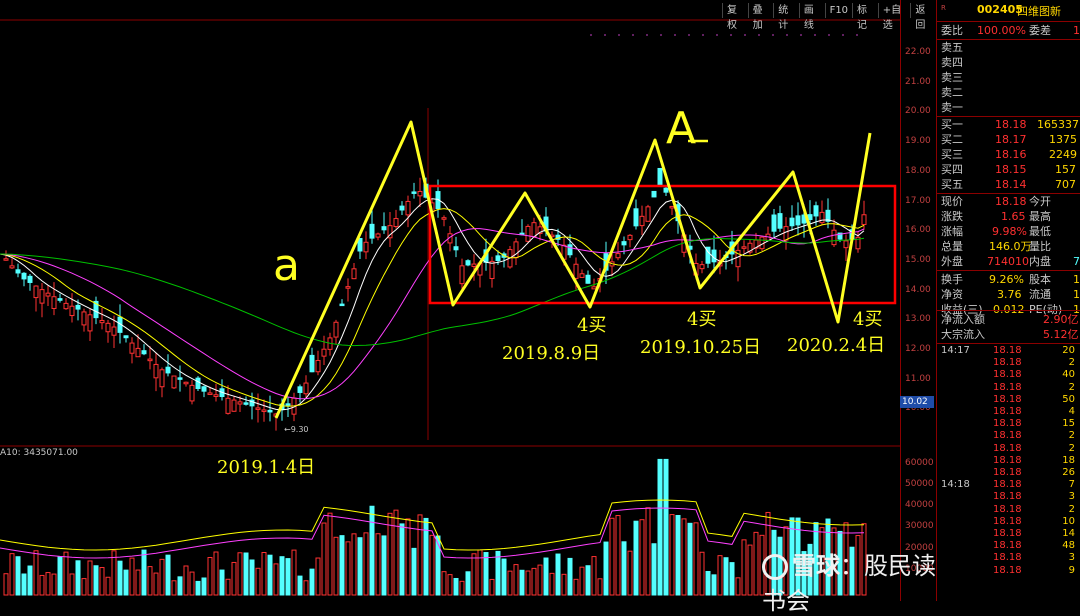 This screenshot has height=616, width=1080. Describe the element at coordinates (786, 17) in the screenshot. I see `toolbar-stats-button: 统计` at that location.